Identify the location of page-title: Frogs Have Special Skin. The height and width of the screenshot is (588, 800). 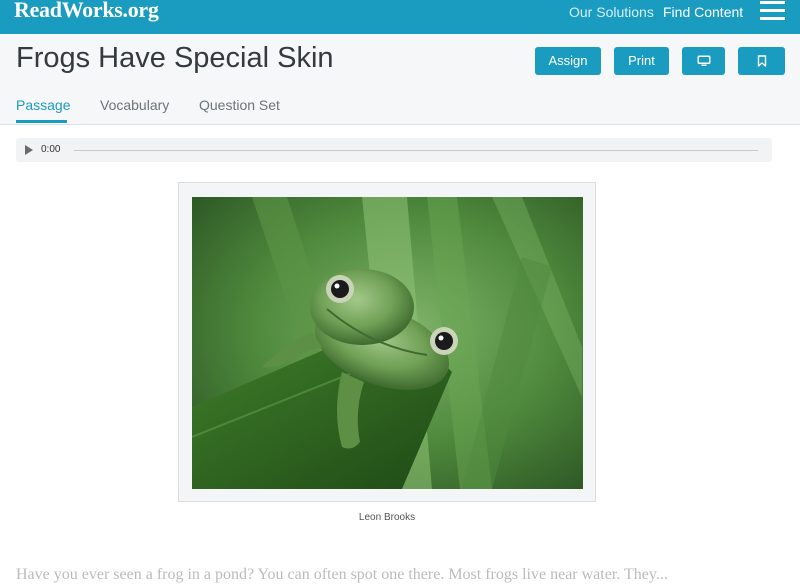
(175, 58).